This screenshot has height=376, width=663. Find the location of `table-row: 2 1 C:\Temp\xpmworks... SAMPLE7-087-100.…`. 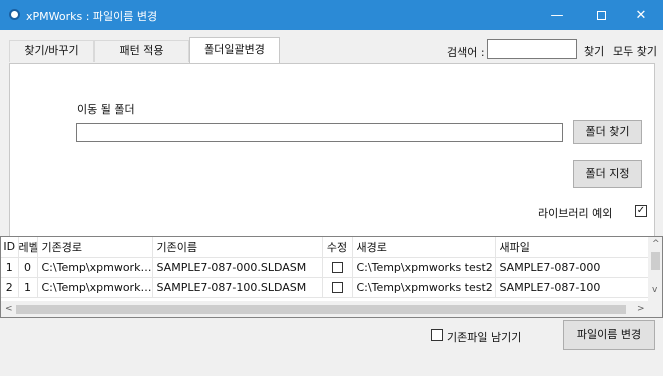

table-row: 2 1 C:\Temp\xpmworks... SAMPLE7-087-100.… is located at coordinates (325, 287).